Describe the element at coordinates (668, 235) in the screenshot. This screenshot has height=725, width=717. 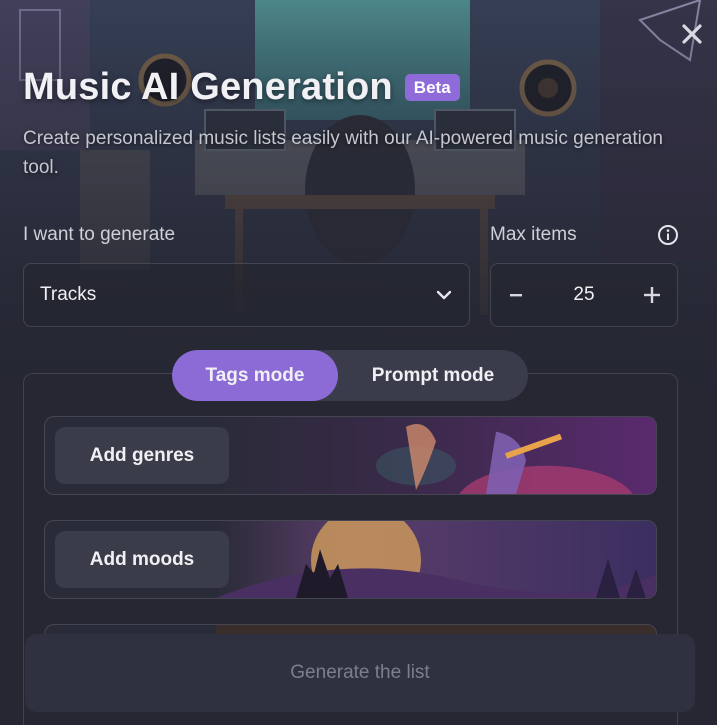
I see `info-icon` at that location.